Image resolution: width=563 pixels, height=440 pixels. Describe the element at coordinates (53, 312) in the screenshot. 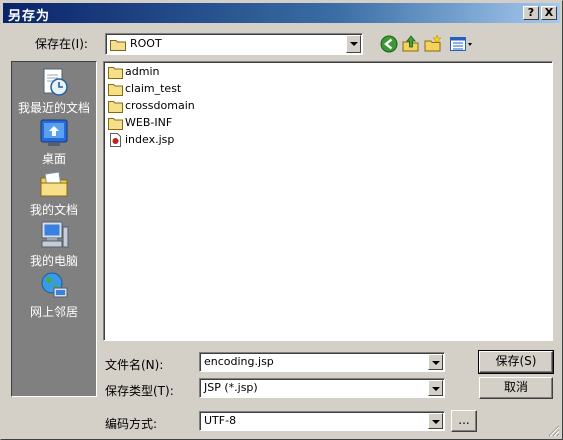

I see `place-label: 网上邻居` at that location.